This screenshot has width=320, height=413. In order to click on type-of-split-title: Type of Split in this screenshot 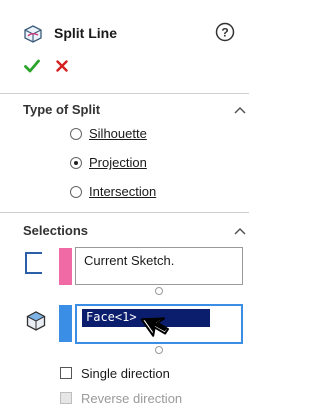, I will do `click(62, 109)`.